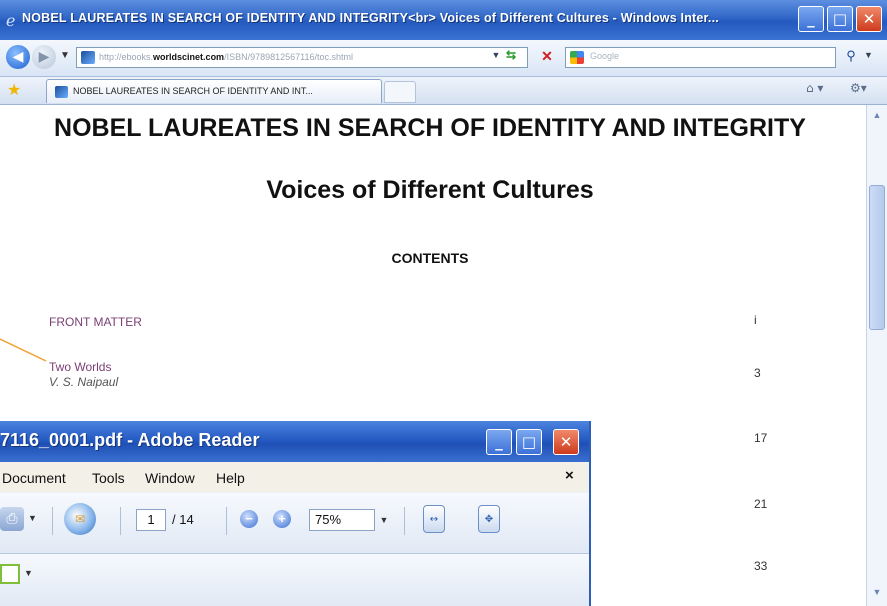 Image resolution: width=887 pixels, height=606 pixels. Describe the element at coordinates (761, 504) in the screenshot. I see `toc-page-number: 21` at that location.